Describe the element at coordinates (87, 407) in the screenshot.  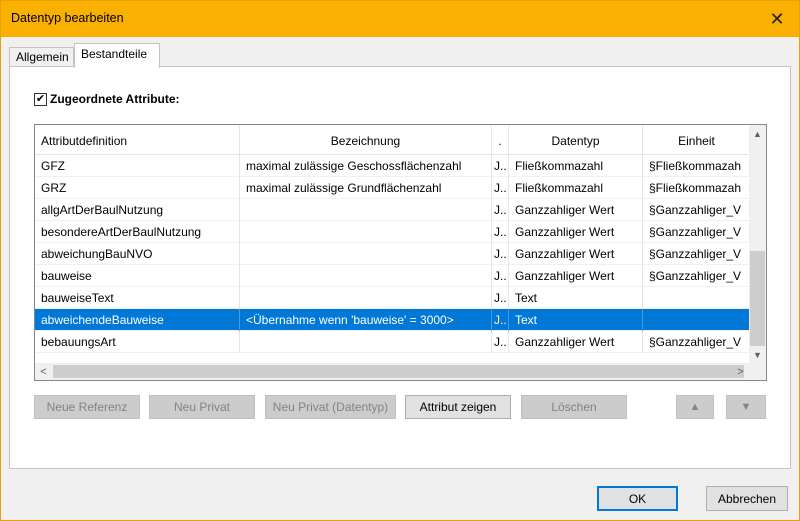
I see `new-reference-button: Neue Referenz` at that location.